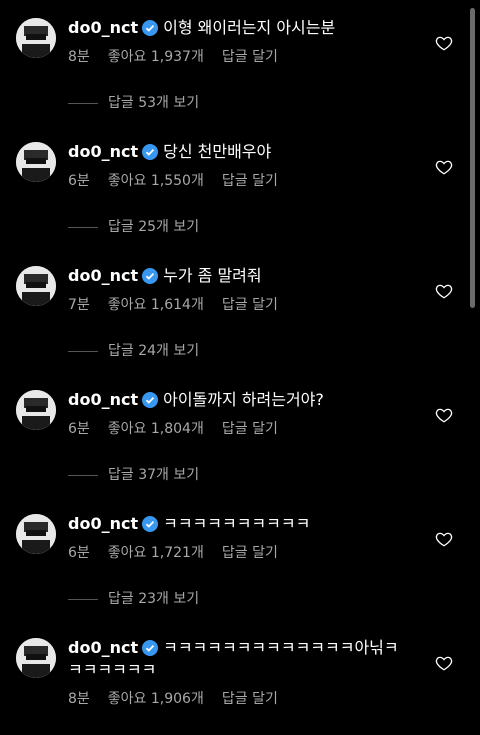 Image resolution: width=480 pixels, height=735 pixels. I want to click on comment-header: do0_nct 누가 좀 말려줘, so click(165, 276).